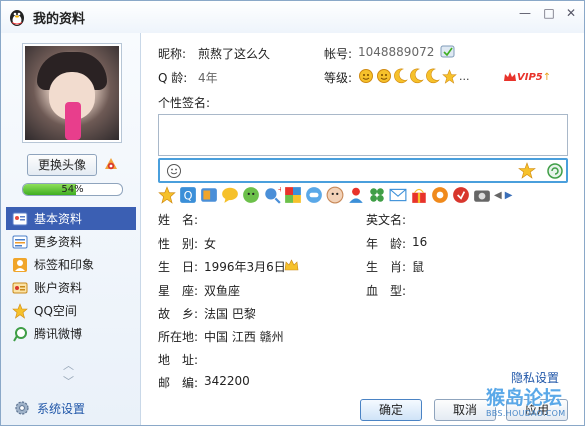 The image size is (585, 426). I want to click on qq-card-icon: Q, so click(188, 195).